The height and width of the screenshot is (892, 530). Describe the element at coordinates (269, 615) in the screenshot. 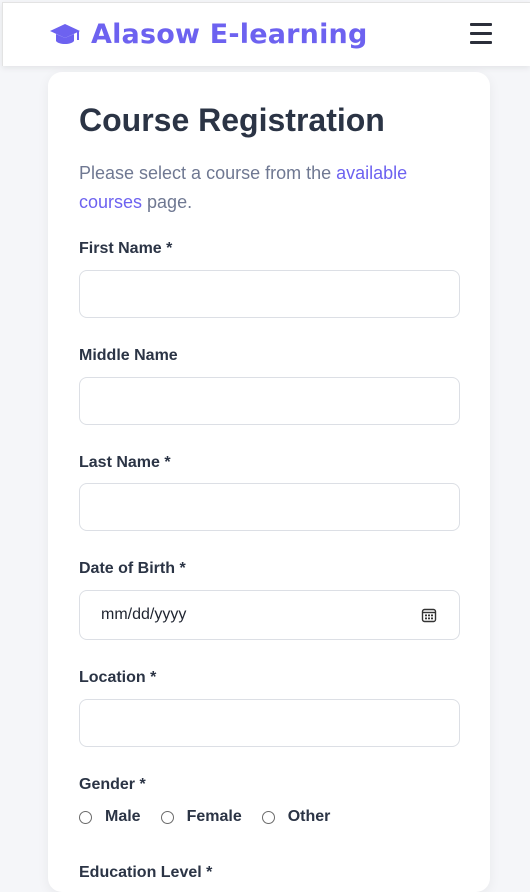

I see `date-of-birth-input: mm/dd/yyyy` at that location.